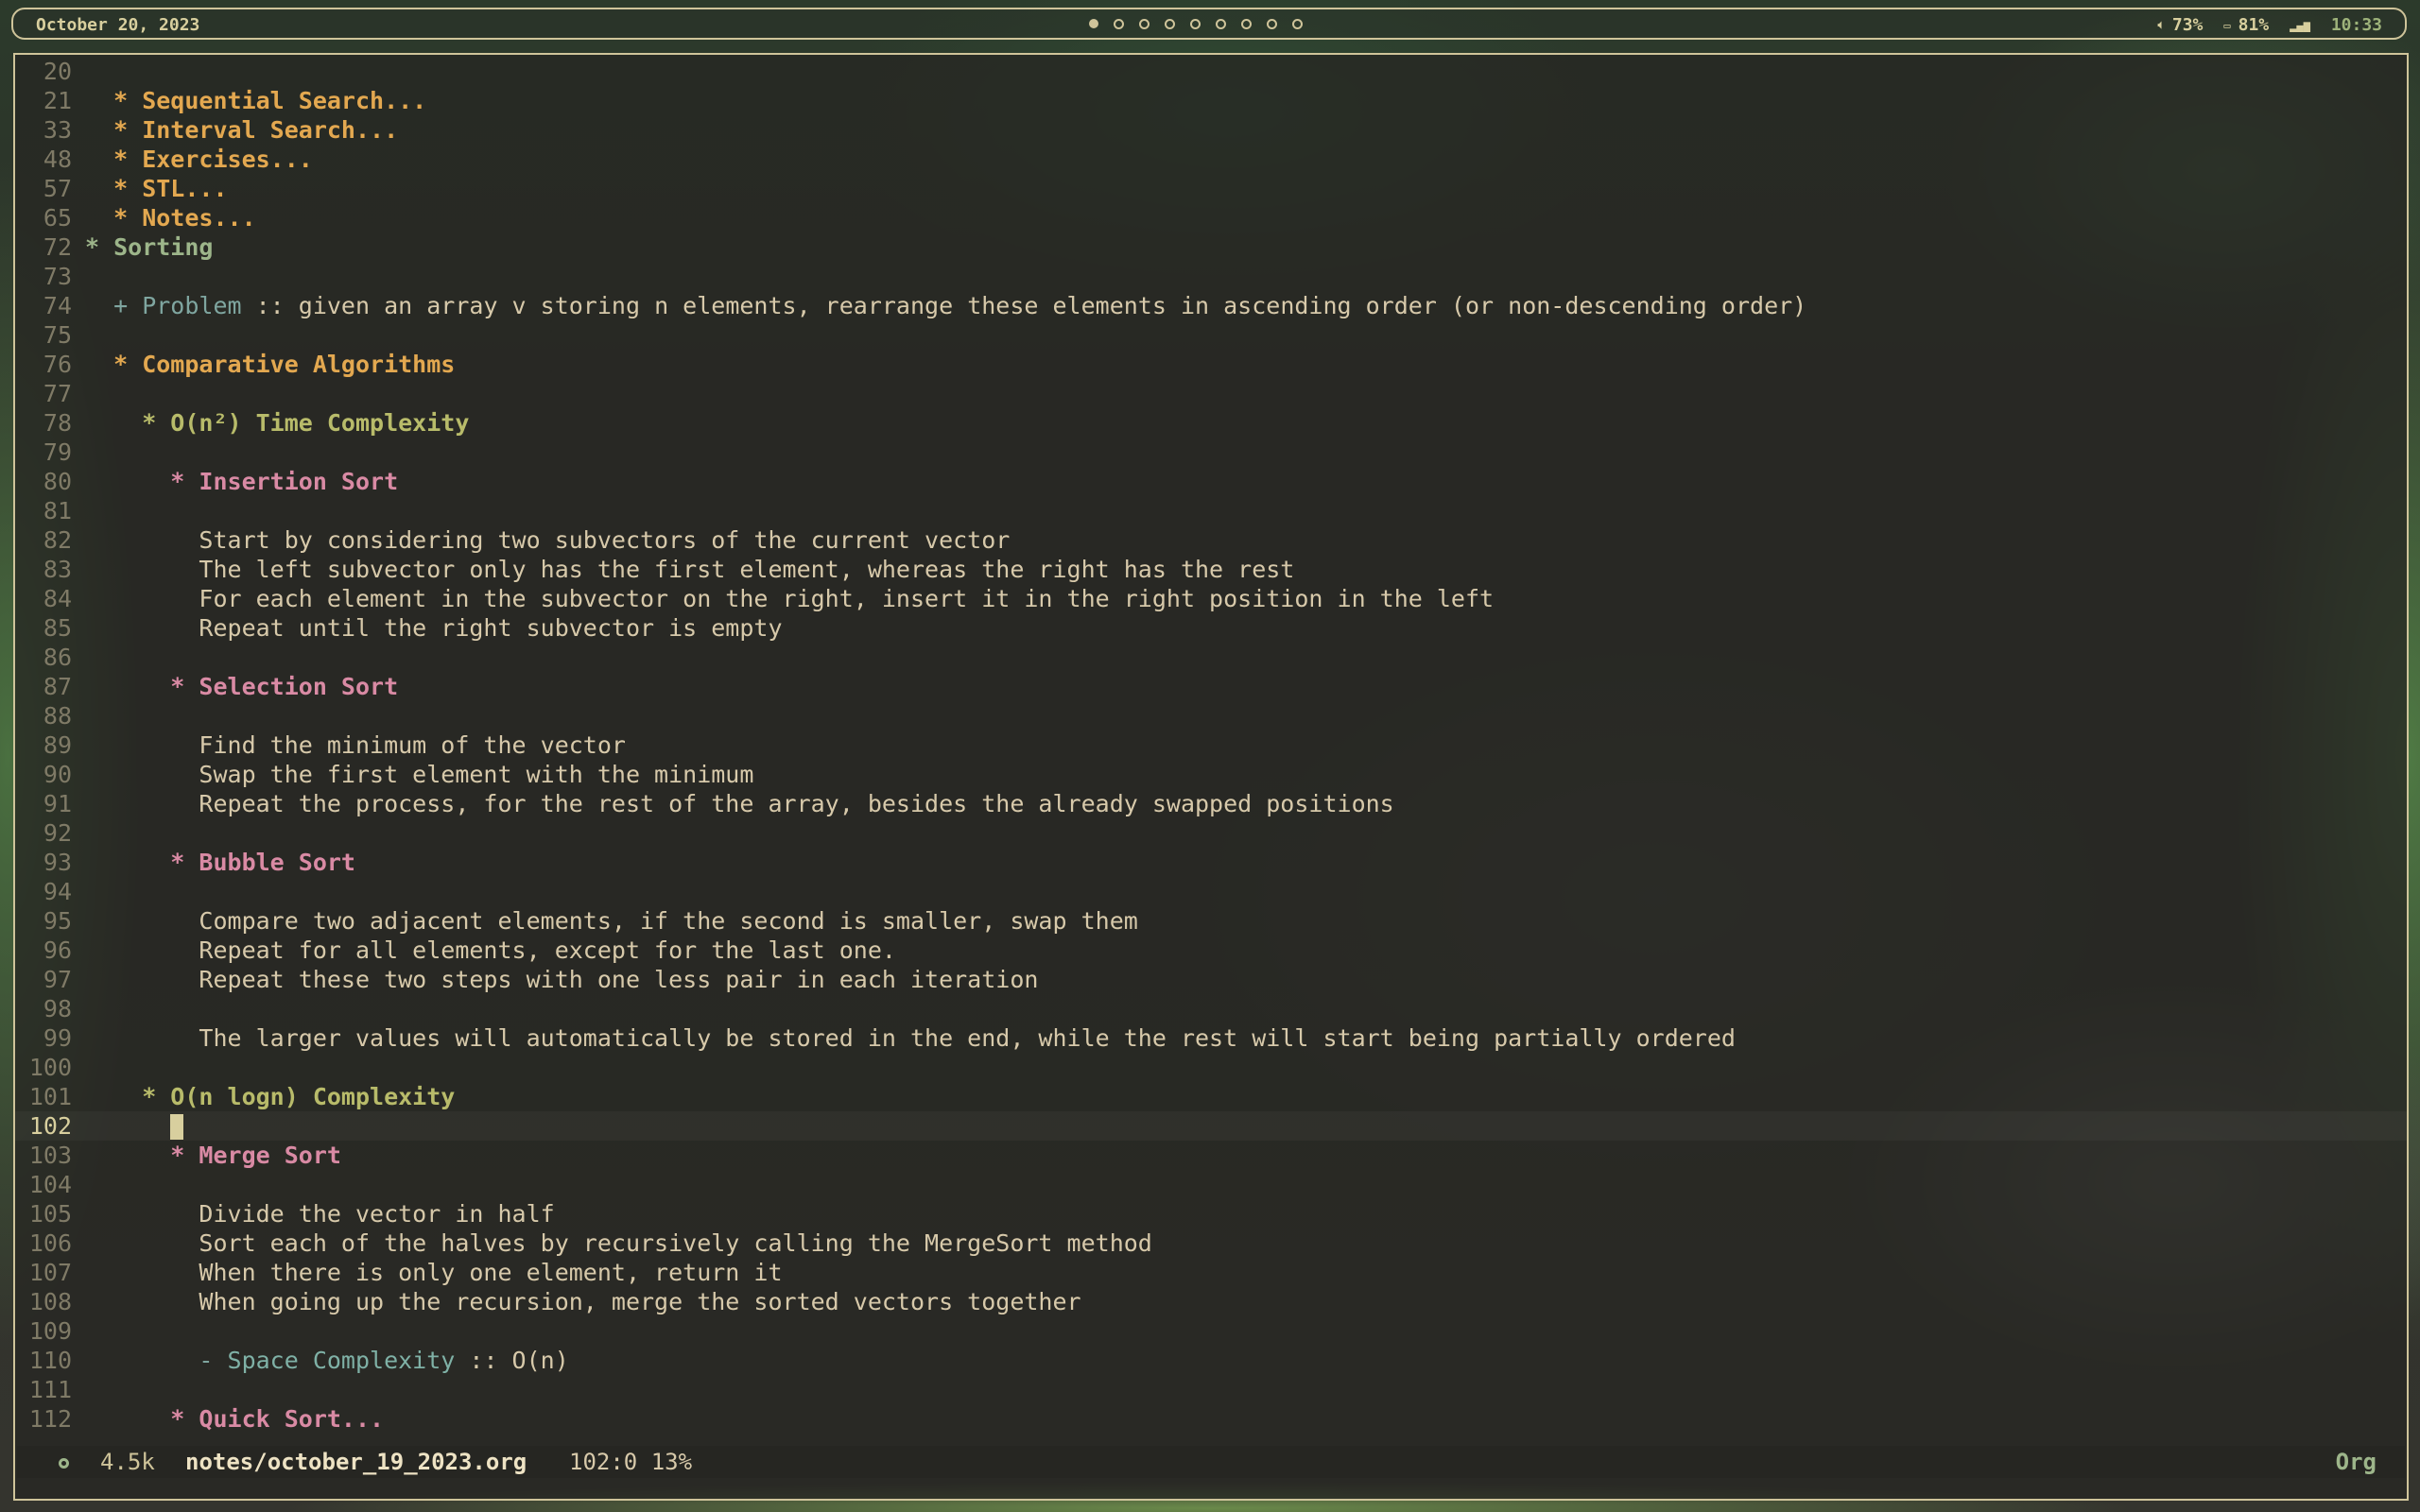  I want to click on line-number: 96, so click(57, 950).